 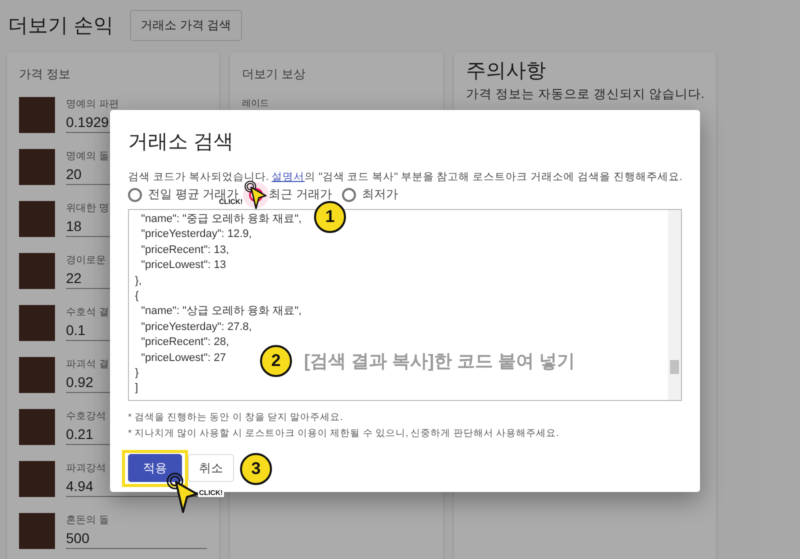 What do you see at coordinates (186, 25) in the screenshot?
I see `price-search-button: 거래소 가격 검색` at bounding box center [186, 25].